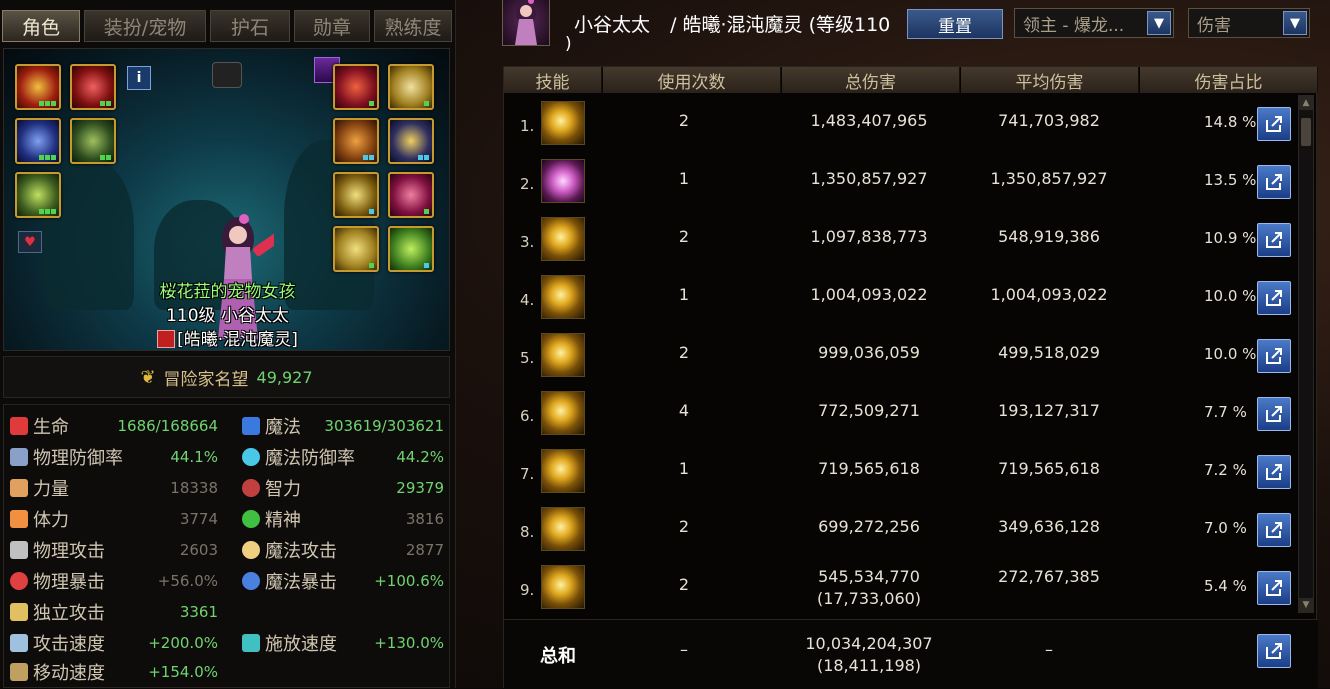 This screenshot has height=689, width=1330. I want to click on row-uses: 1, so click(684, 294).